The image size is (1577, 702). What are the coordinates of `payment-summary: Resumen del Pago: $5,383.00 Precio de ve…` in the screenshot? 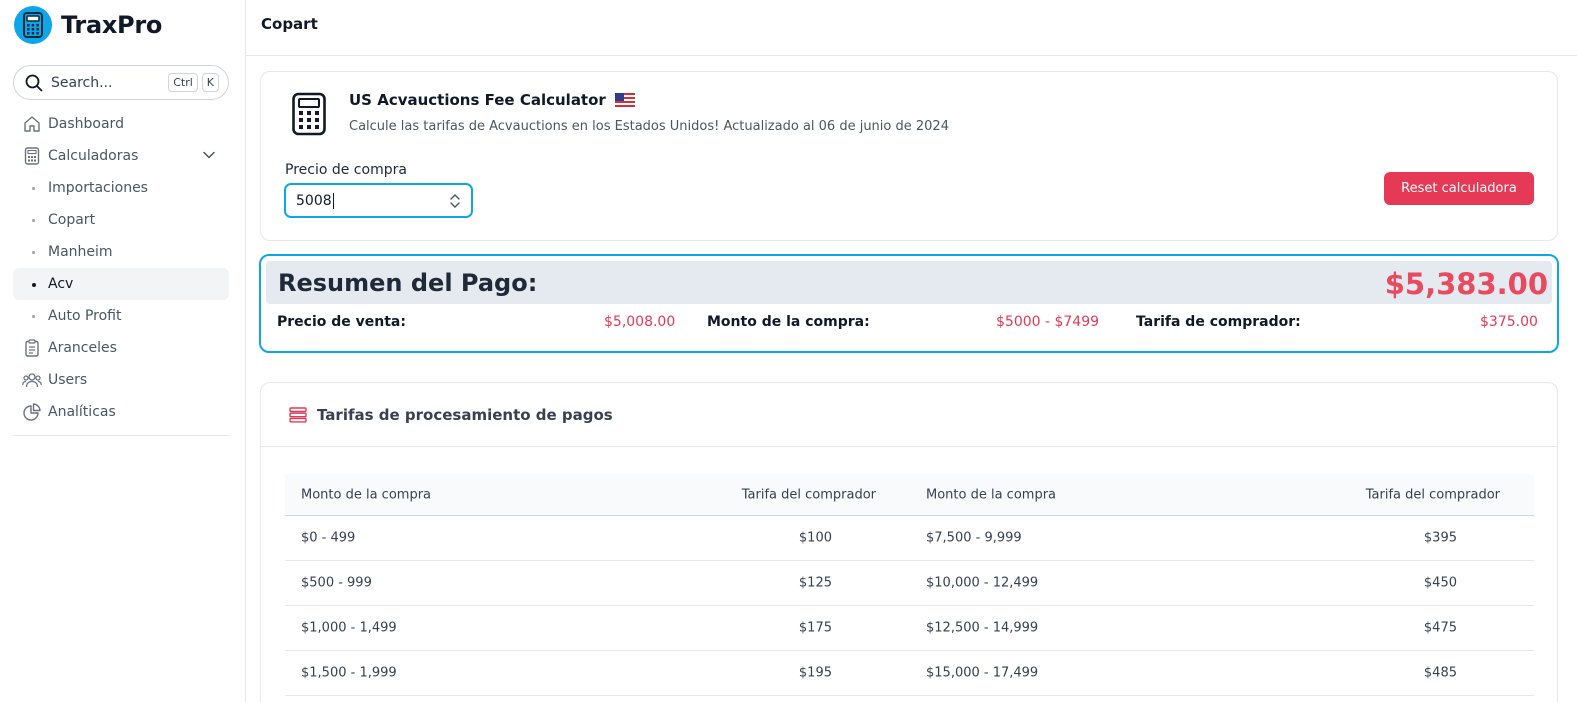 It's located at (909, 303).